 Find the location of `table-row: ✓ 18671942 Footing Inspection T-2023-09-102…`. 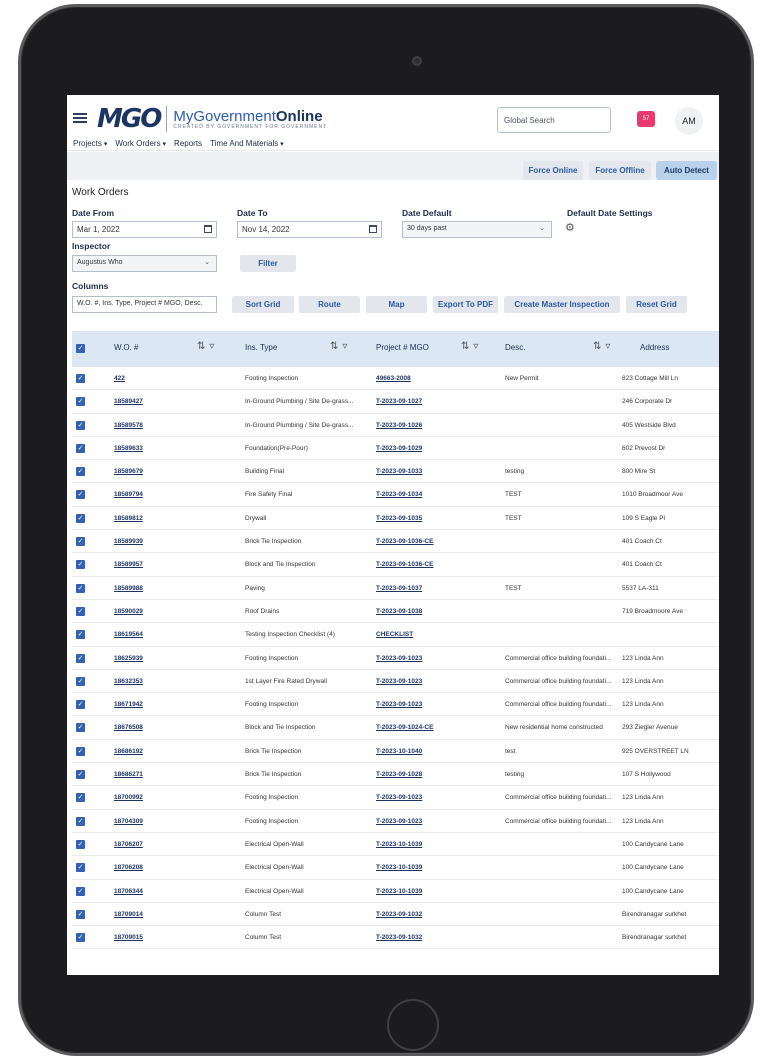

table-row: ✓ 18671942 Footing Inspection T-2023-09-102… is located at coordinates (395, 705).